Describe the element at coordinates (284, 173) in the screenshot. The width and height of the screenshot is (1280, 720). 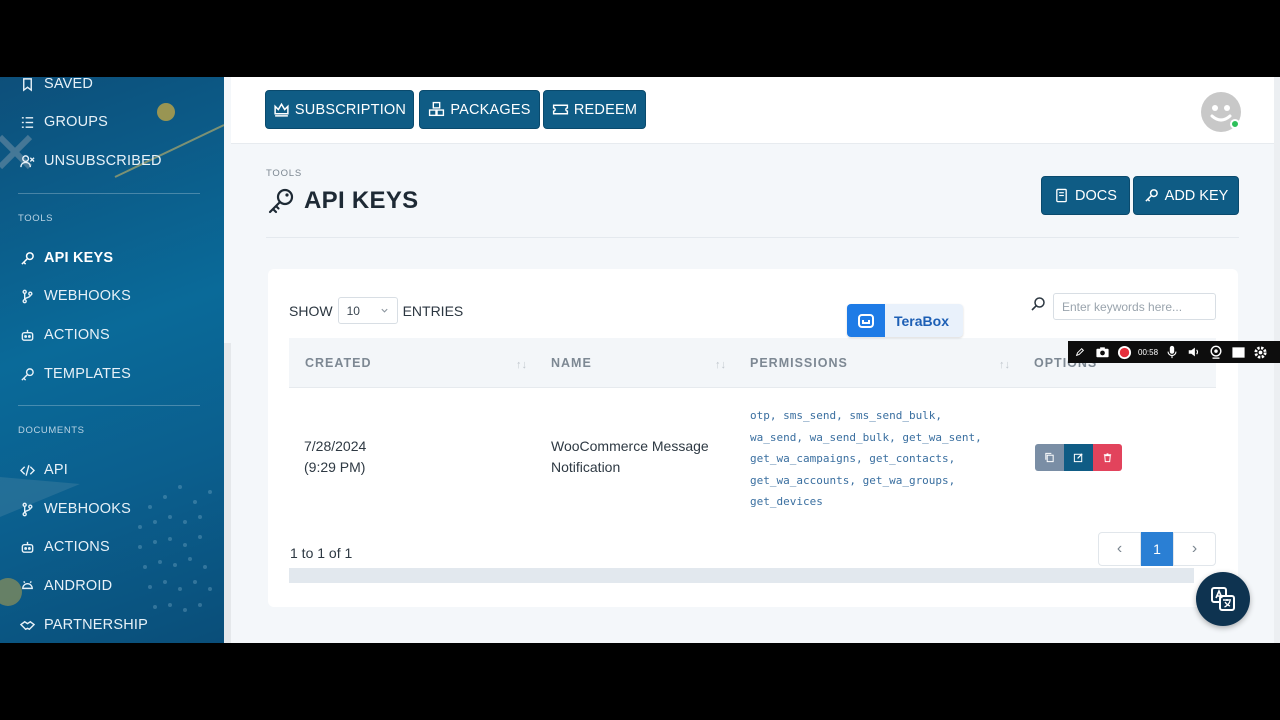
I see `breadcrumb: TOOLS` at that location.